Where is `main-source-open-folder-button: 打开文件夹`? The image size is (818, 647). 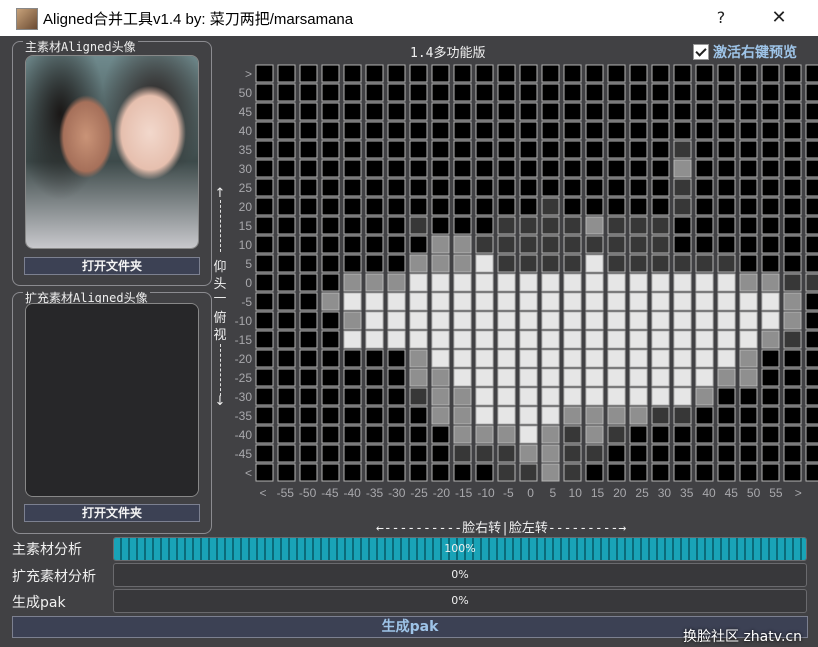
main-source-open-folder-button: 打开文件夹 is located at coordinates (112, 266).